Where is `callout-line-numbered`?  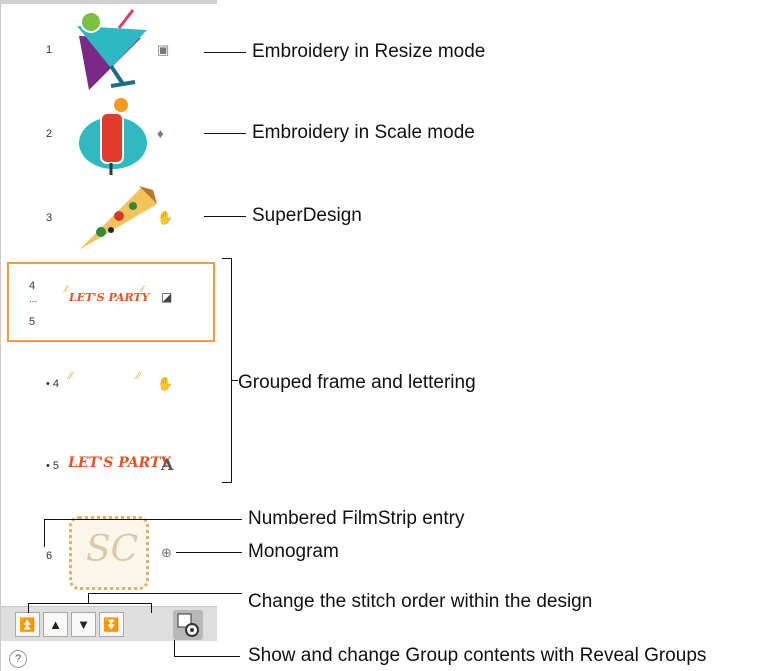
callout-line-numbered is located at coordinates (143, 519).